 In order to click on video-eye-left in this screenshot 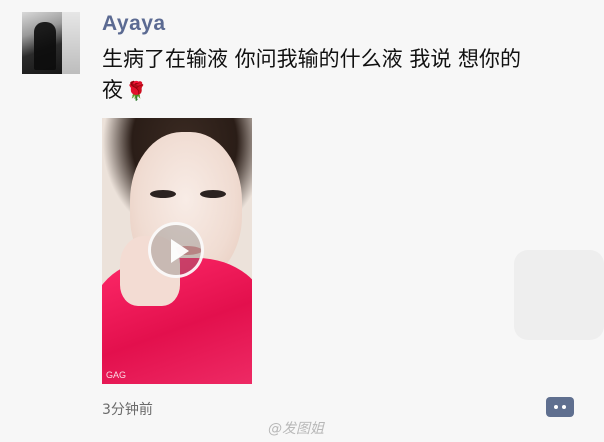, I will do `click(163, 194)`.